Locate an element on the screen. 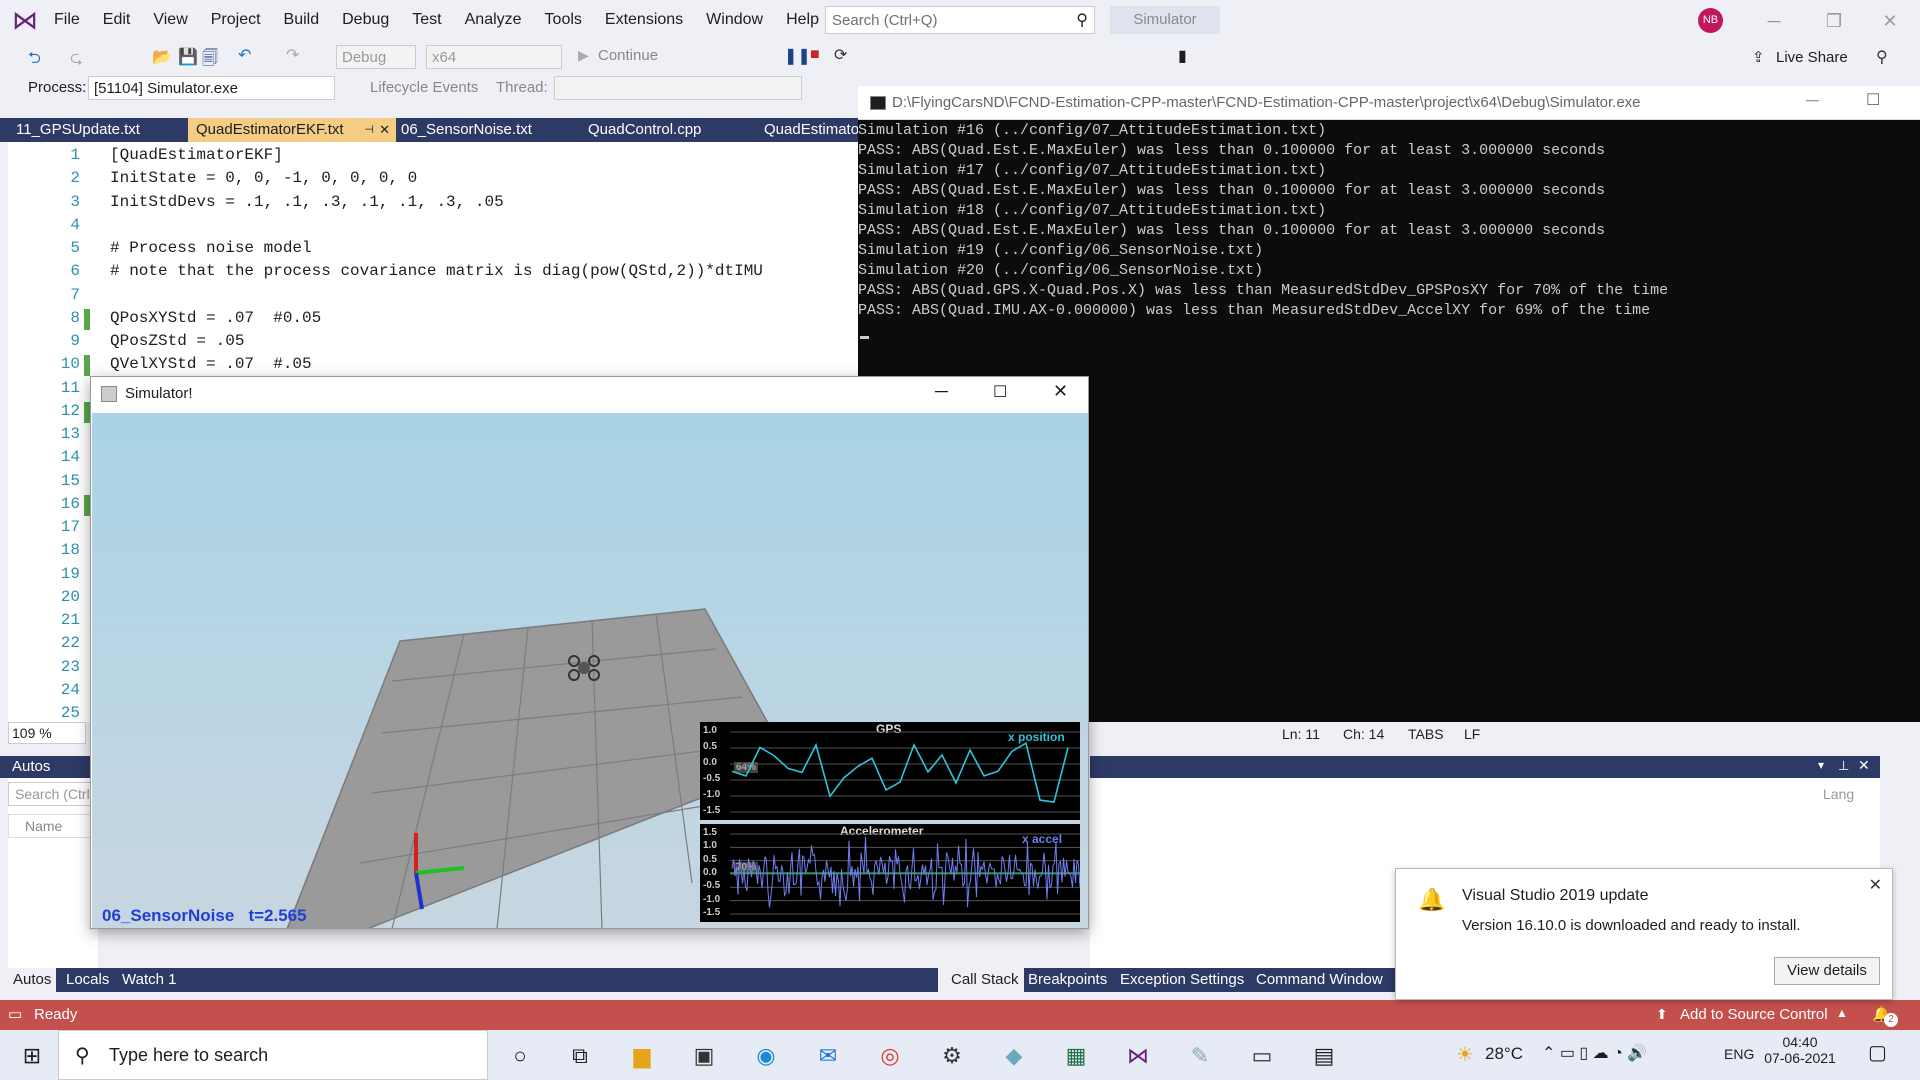 The width and height of the screenshot is (1920, 1080). action-center-icon: ▢ is located at coordinates (1877, 1052).